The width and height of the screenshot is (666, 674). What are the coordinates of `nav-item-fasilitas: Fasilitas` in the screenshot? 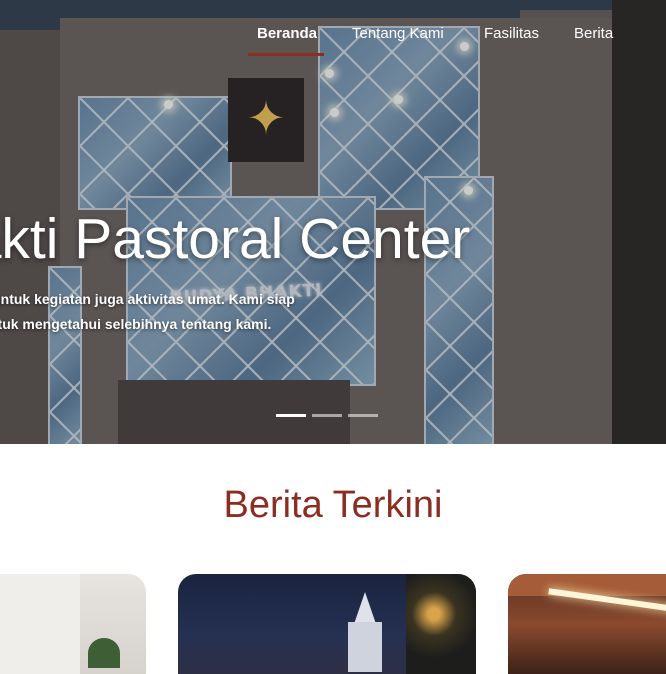 It's located at (511, 33).